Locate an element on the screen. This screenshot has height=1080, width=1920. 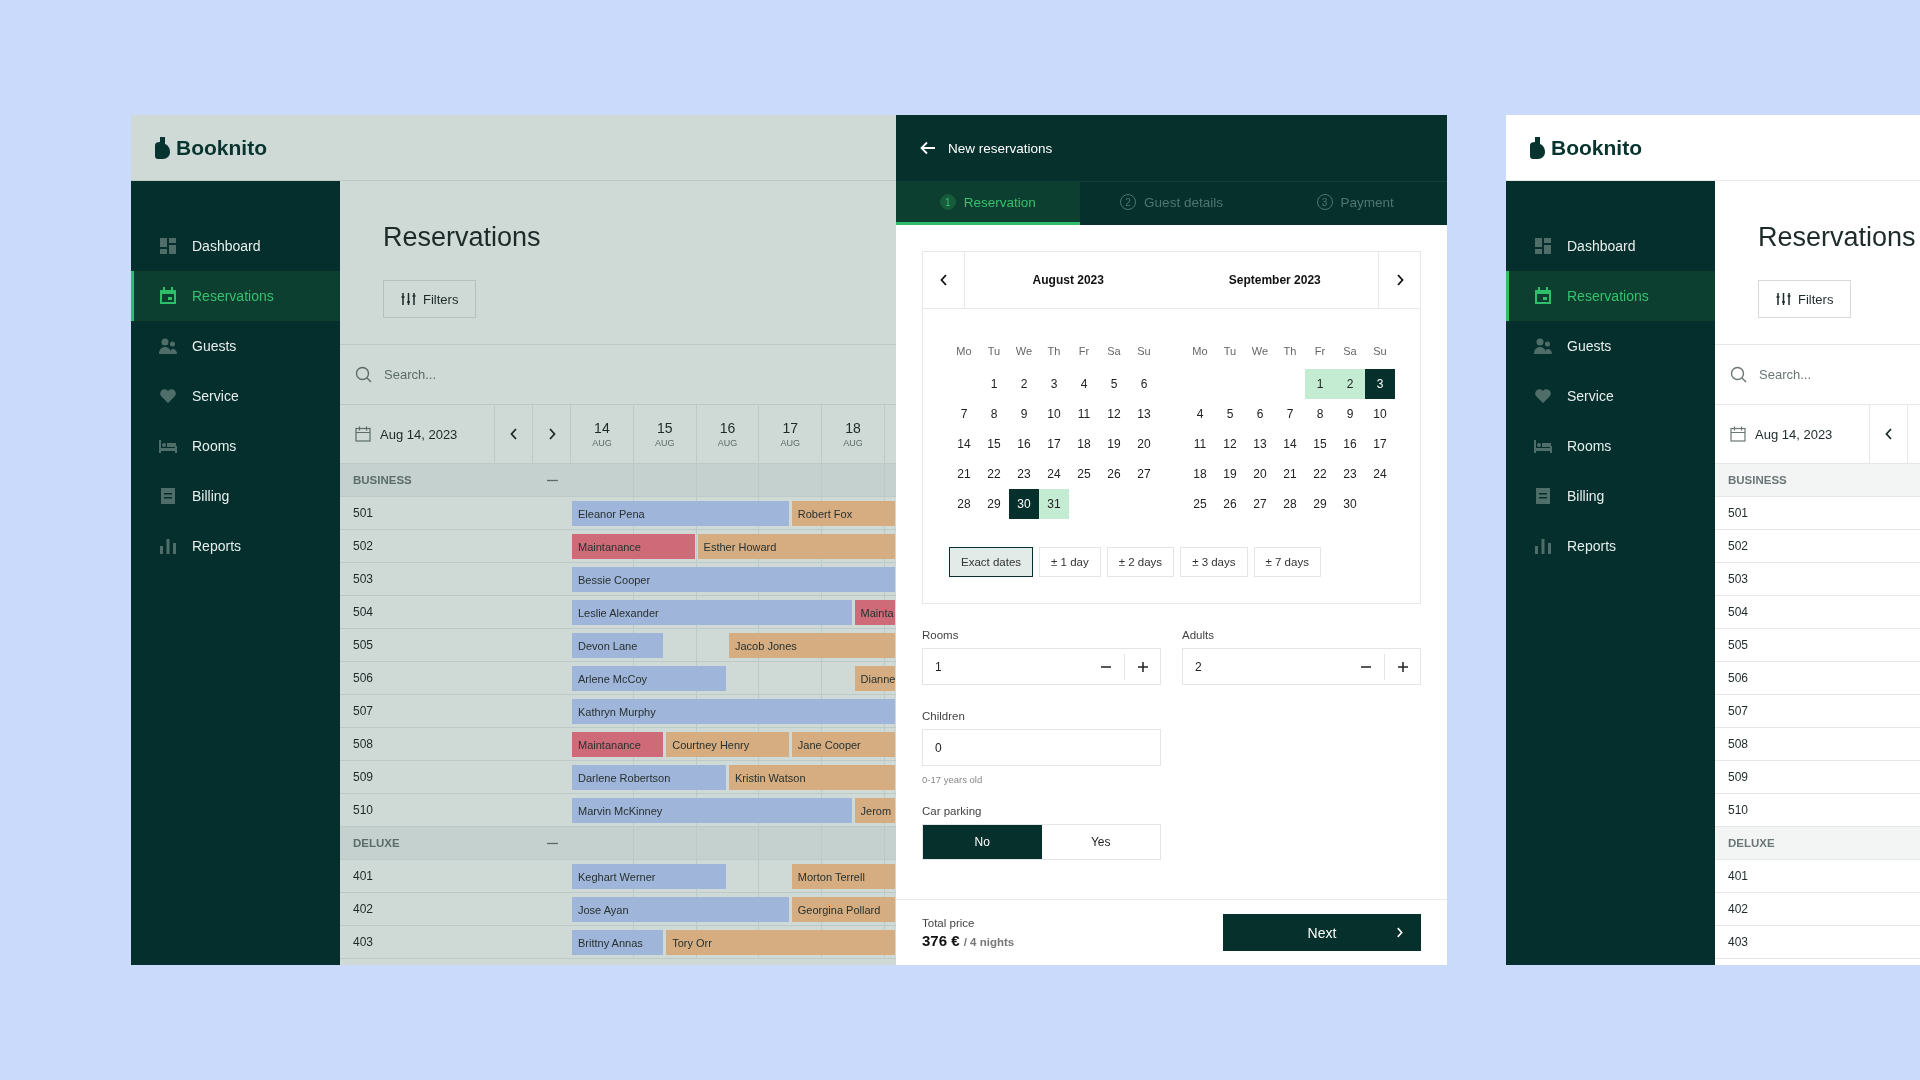
toggle-option: No is located at coordinates (982, 842).